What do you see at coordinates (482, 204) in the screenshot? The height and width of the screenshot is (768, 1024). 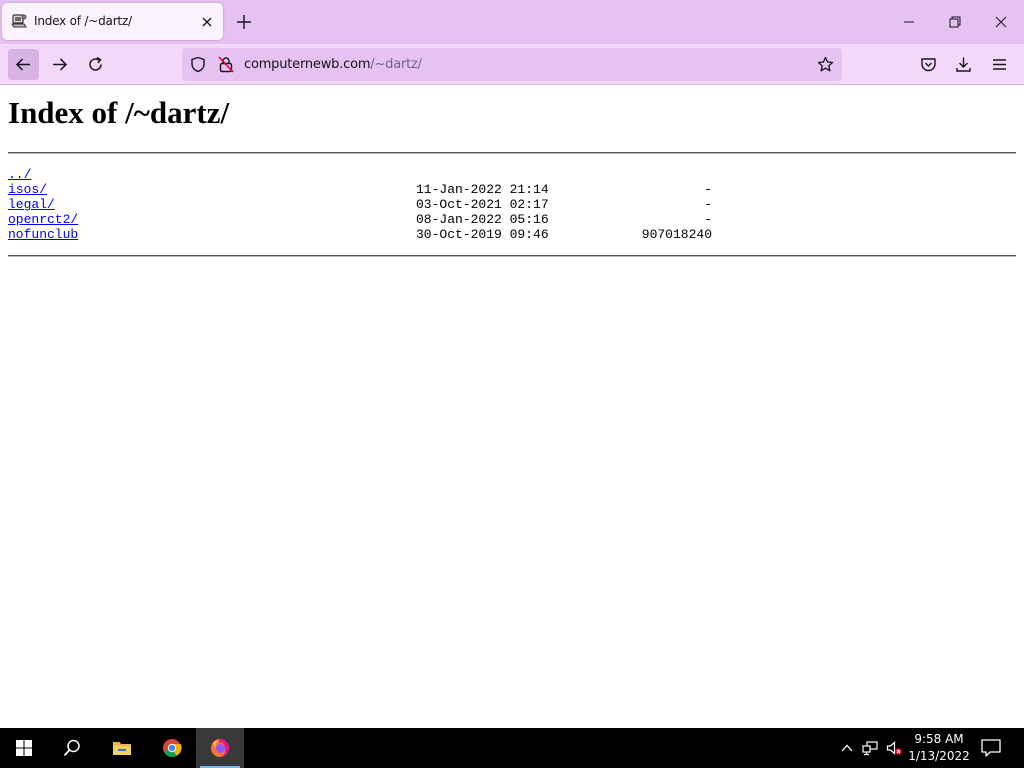 I see `entry-date: 03-Oct-2021 02:17` at bounding box center [482, 204].